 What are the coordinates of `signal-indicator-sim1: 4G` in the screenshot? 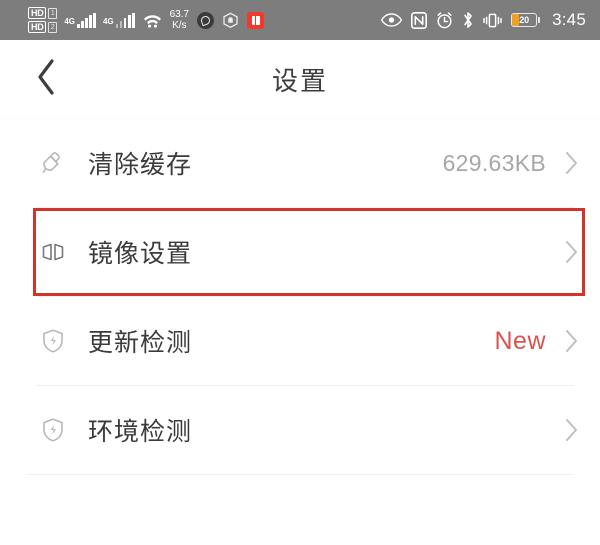 It's located at (80, 20).